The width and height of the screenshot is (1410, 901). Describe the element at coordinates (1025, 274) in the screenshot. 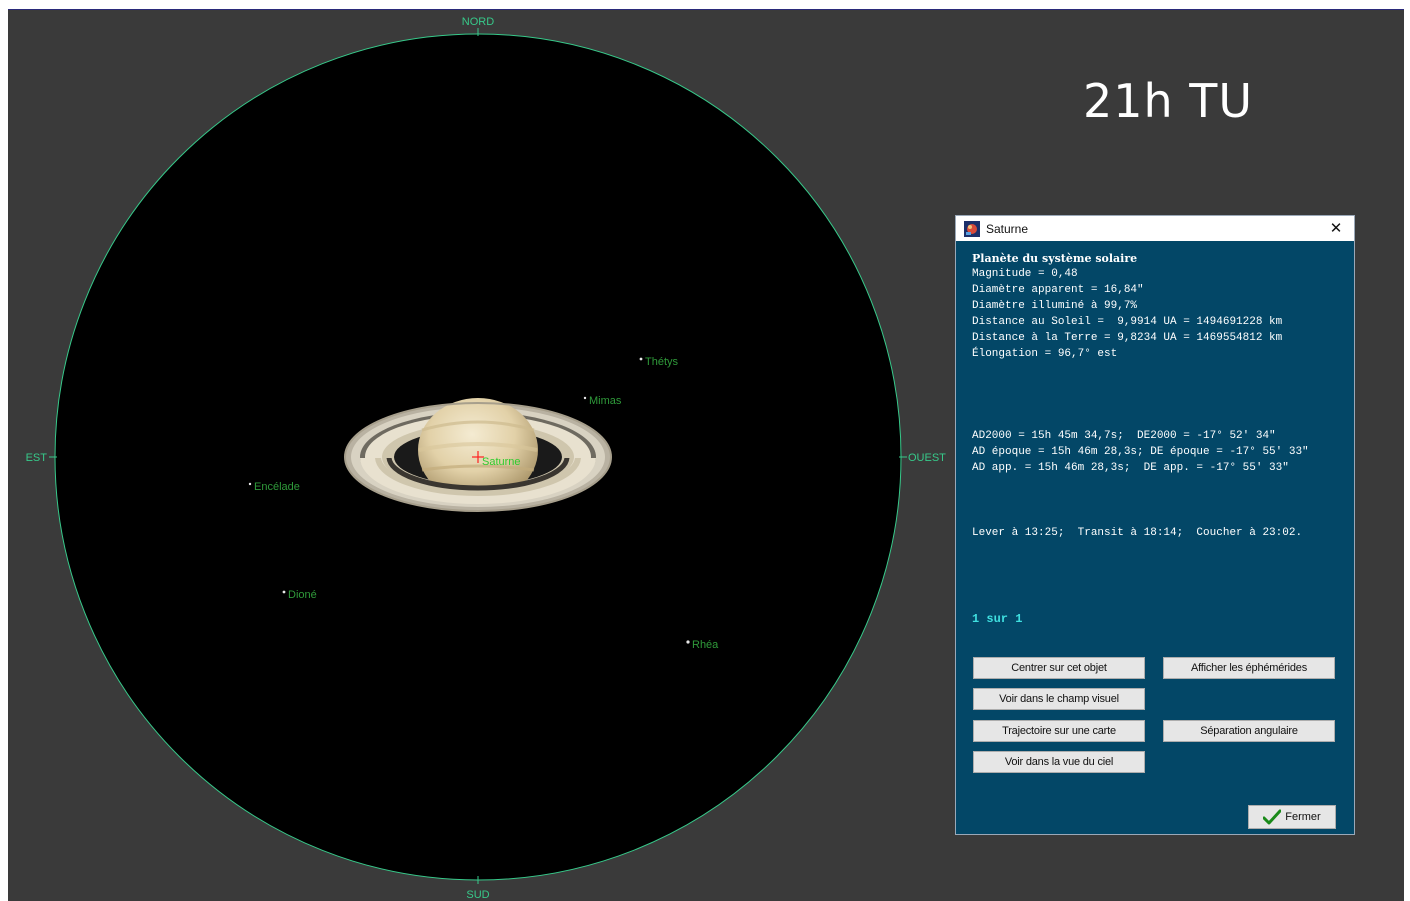

I see `info-magnitude: Magnitude = 0,48` at that location.